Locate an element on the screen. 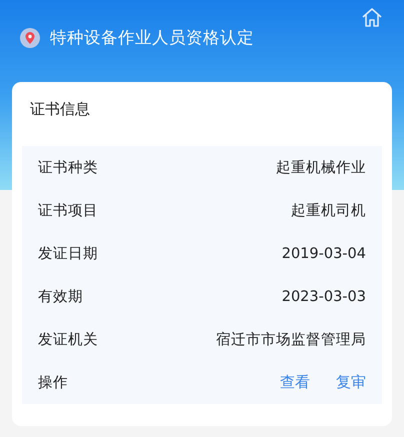  field-value: 2023-03-03 is located at coordinates (324, 296).